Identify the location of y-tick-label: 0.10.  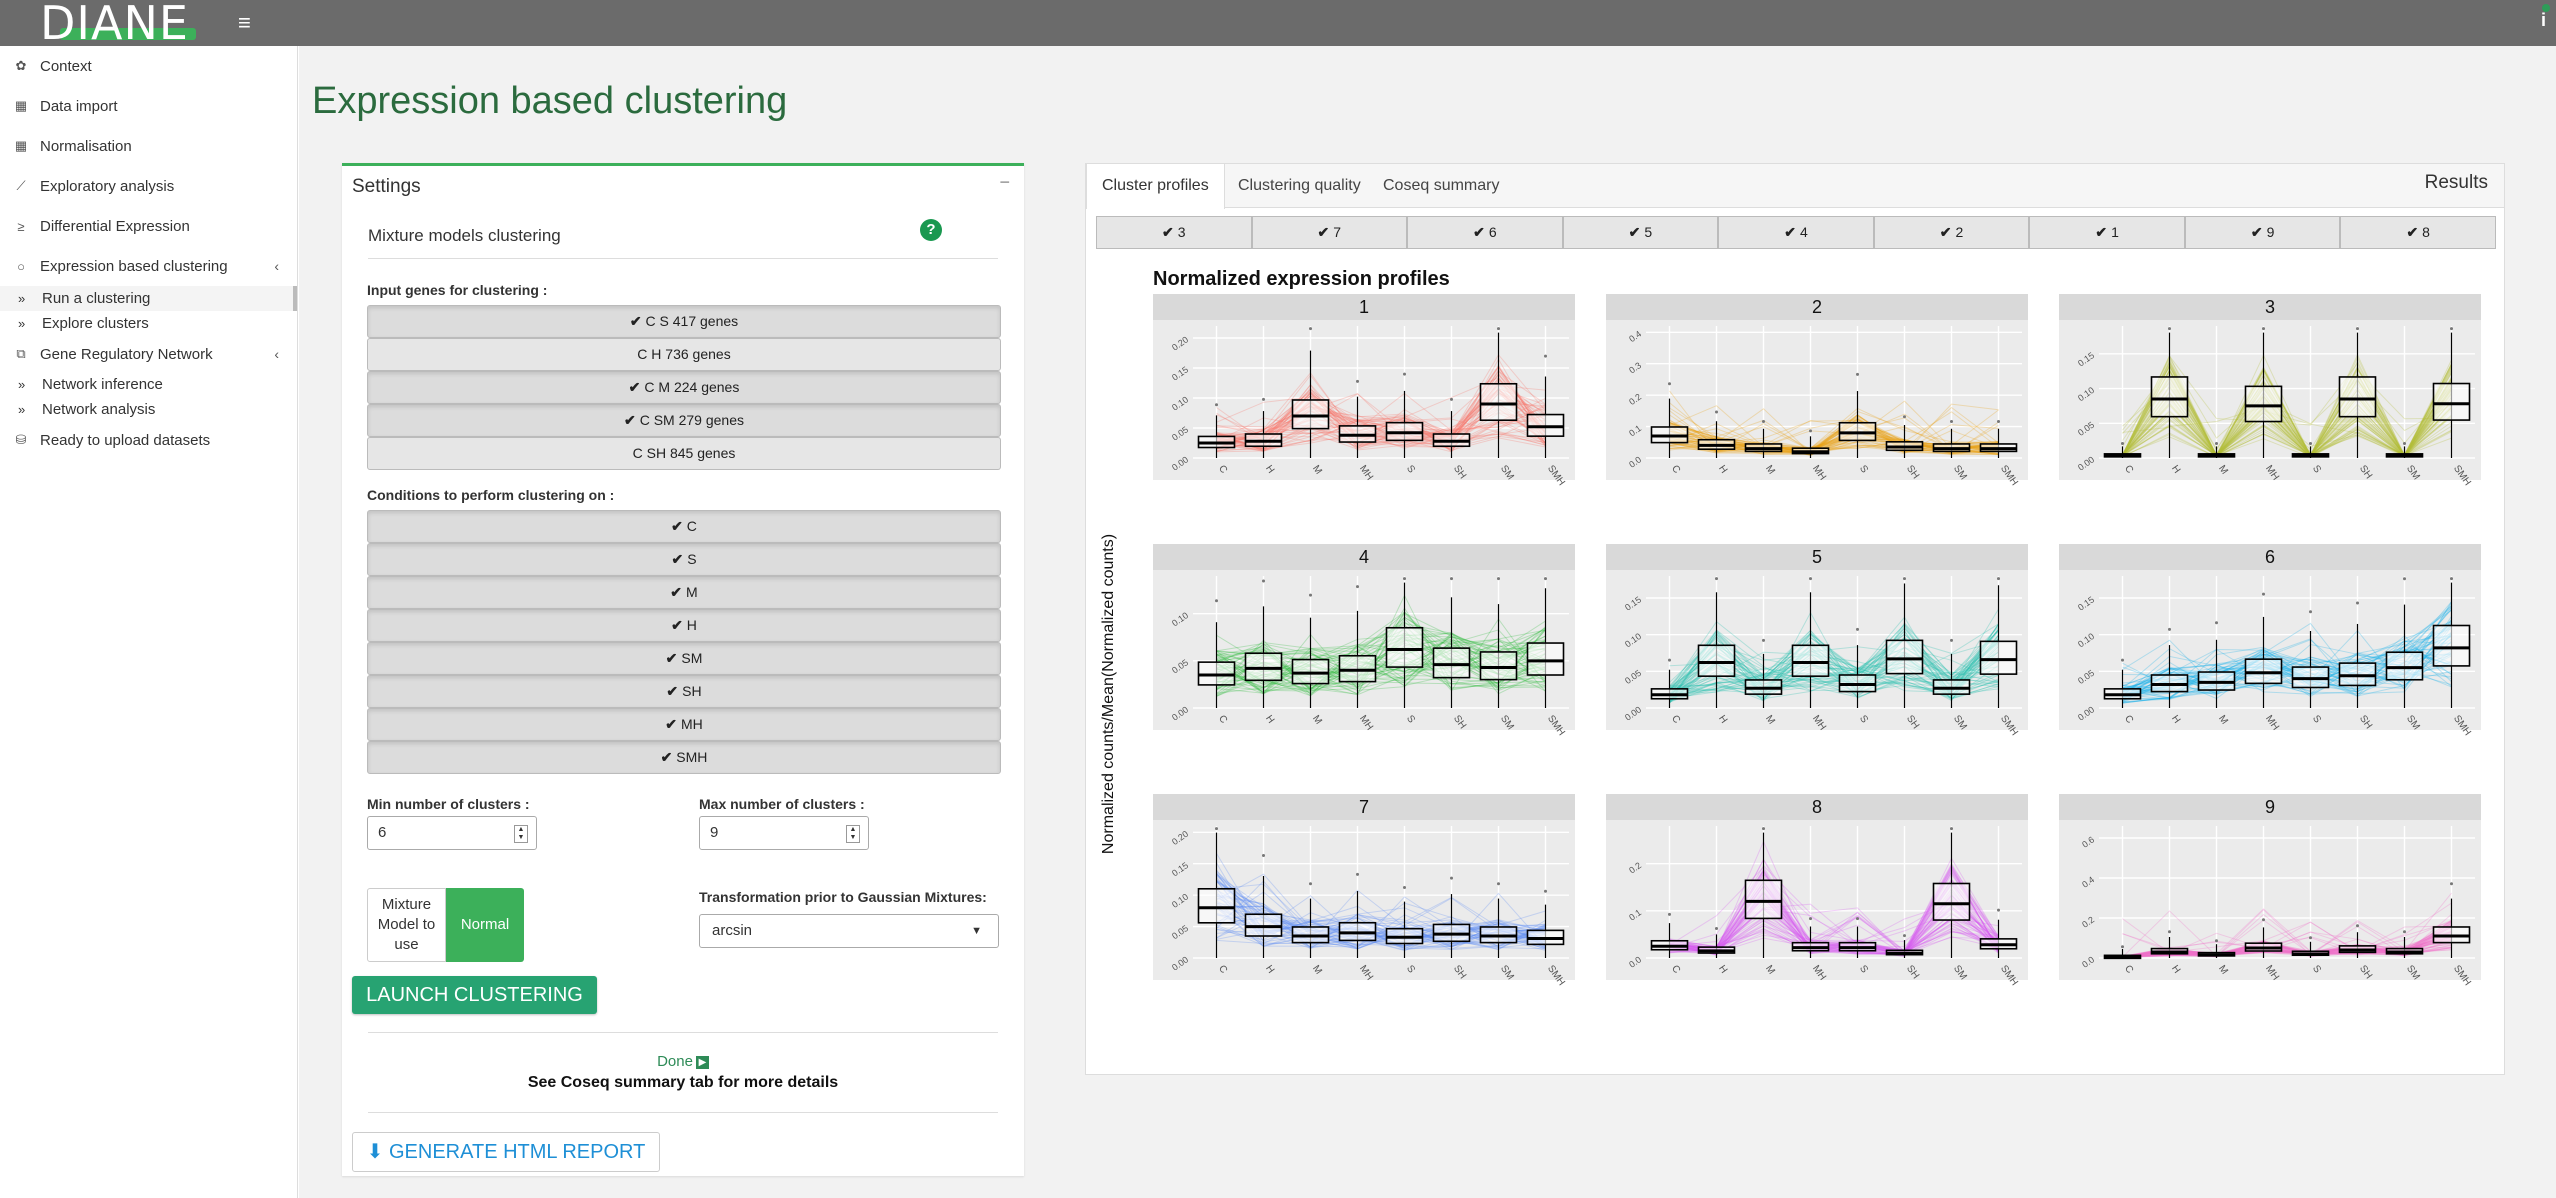
(2086, 394).